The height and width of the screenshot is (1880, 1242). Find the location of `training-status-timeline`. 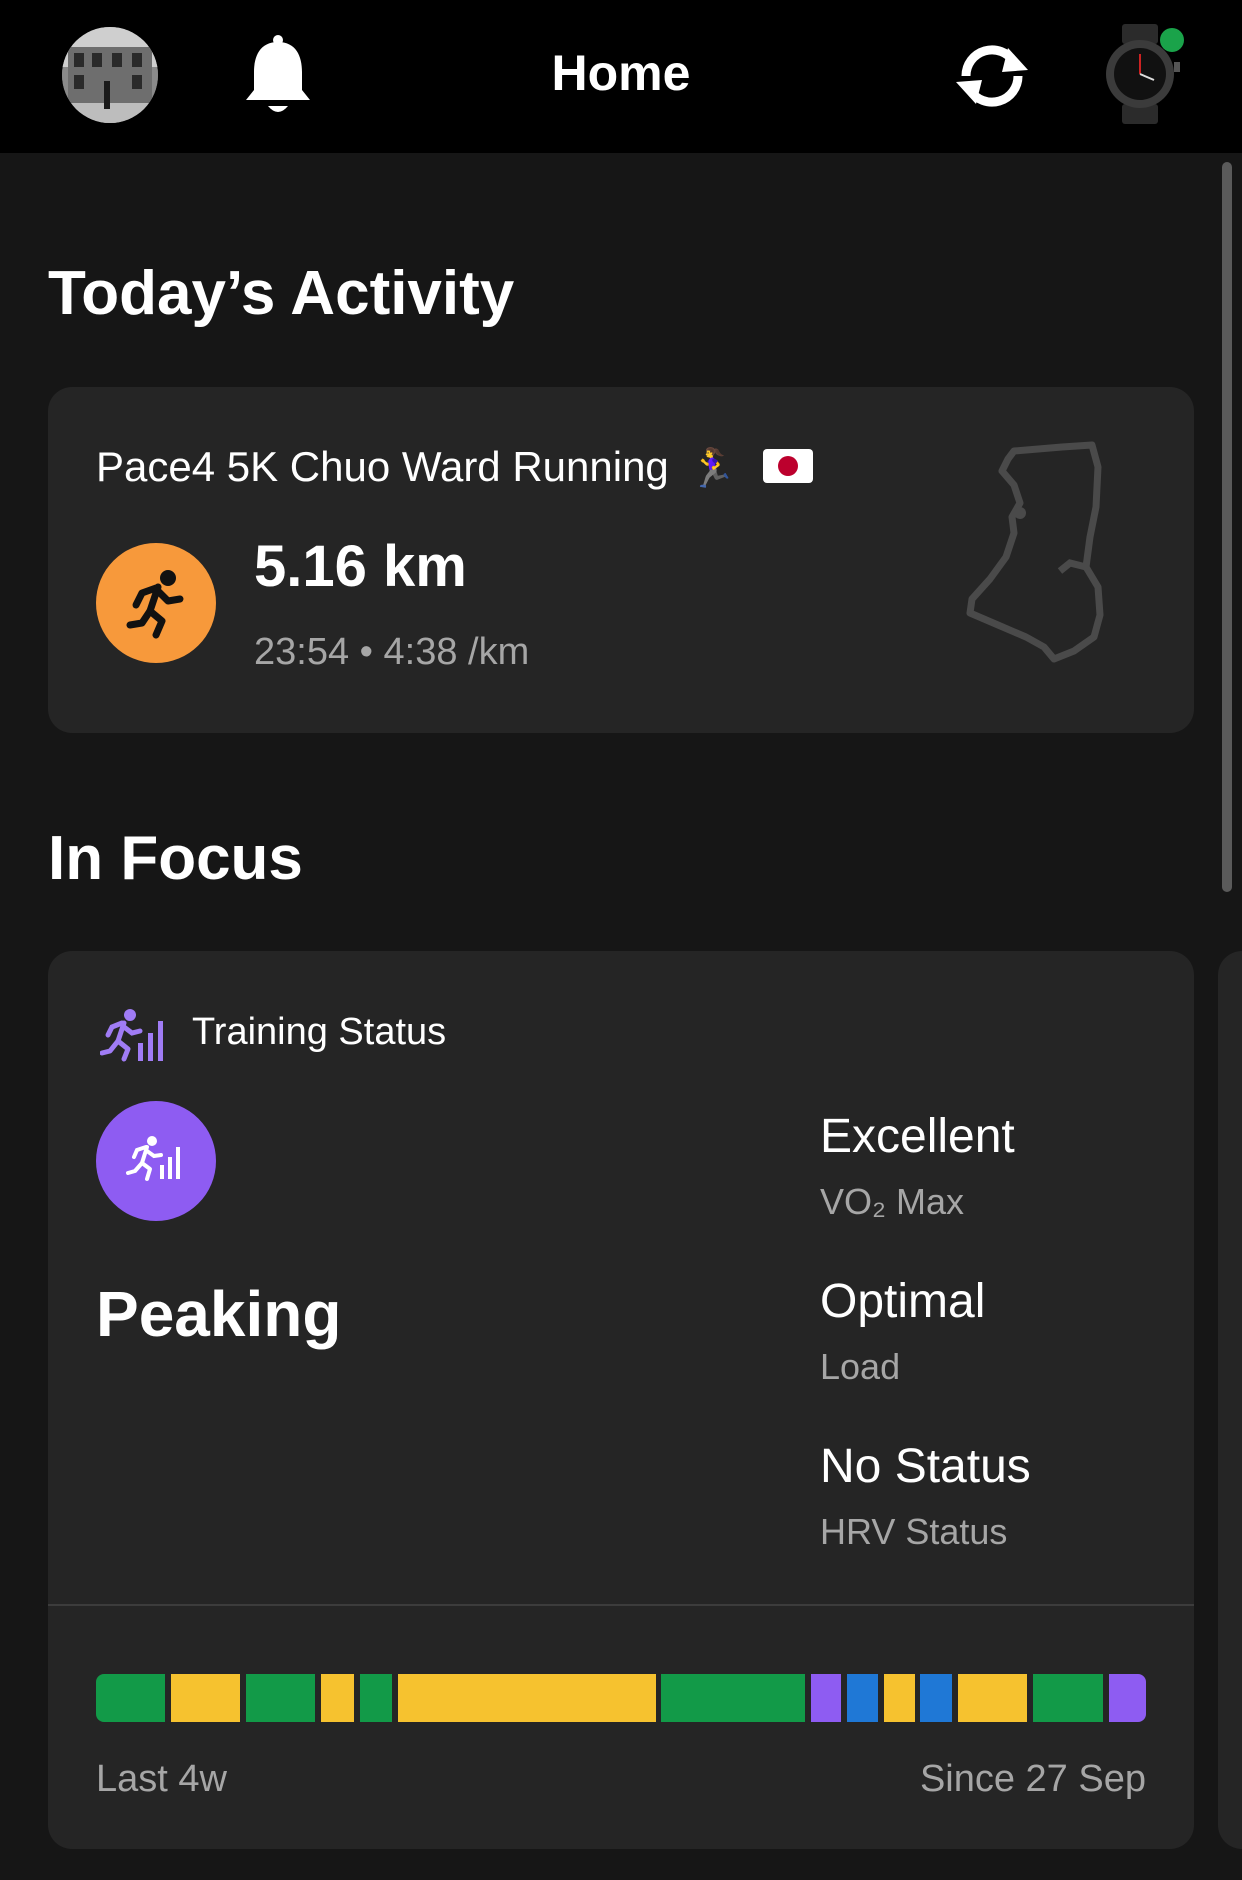

training-status-timeline is located at coordinates (621, 1698).